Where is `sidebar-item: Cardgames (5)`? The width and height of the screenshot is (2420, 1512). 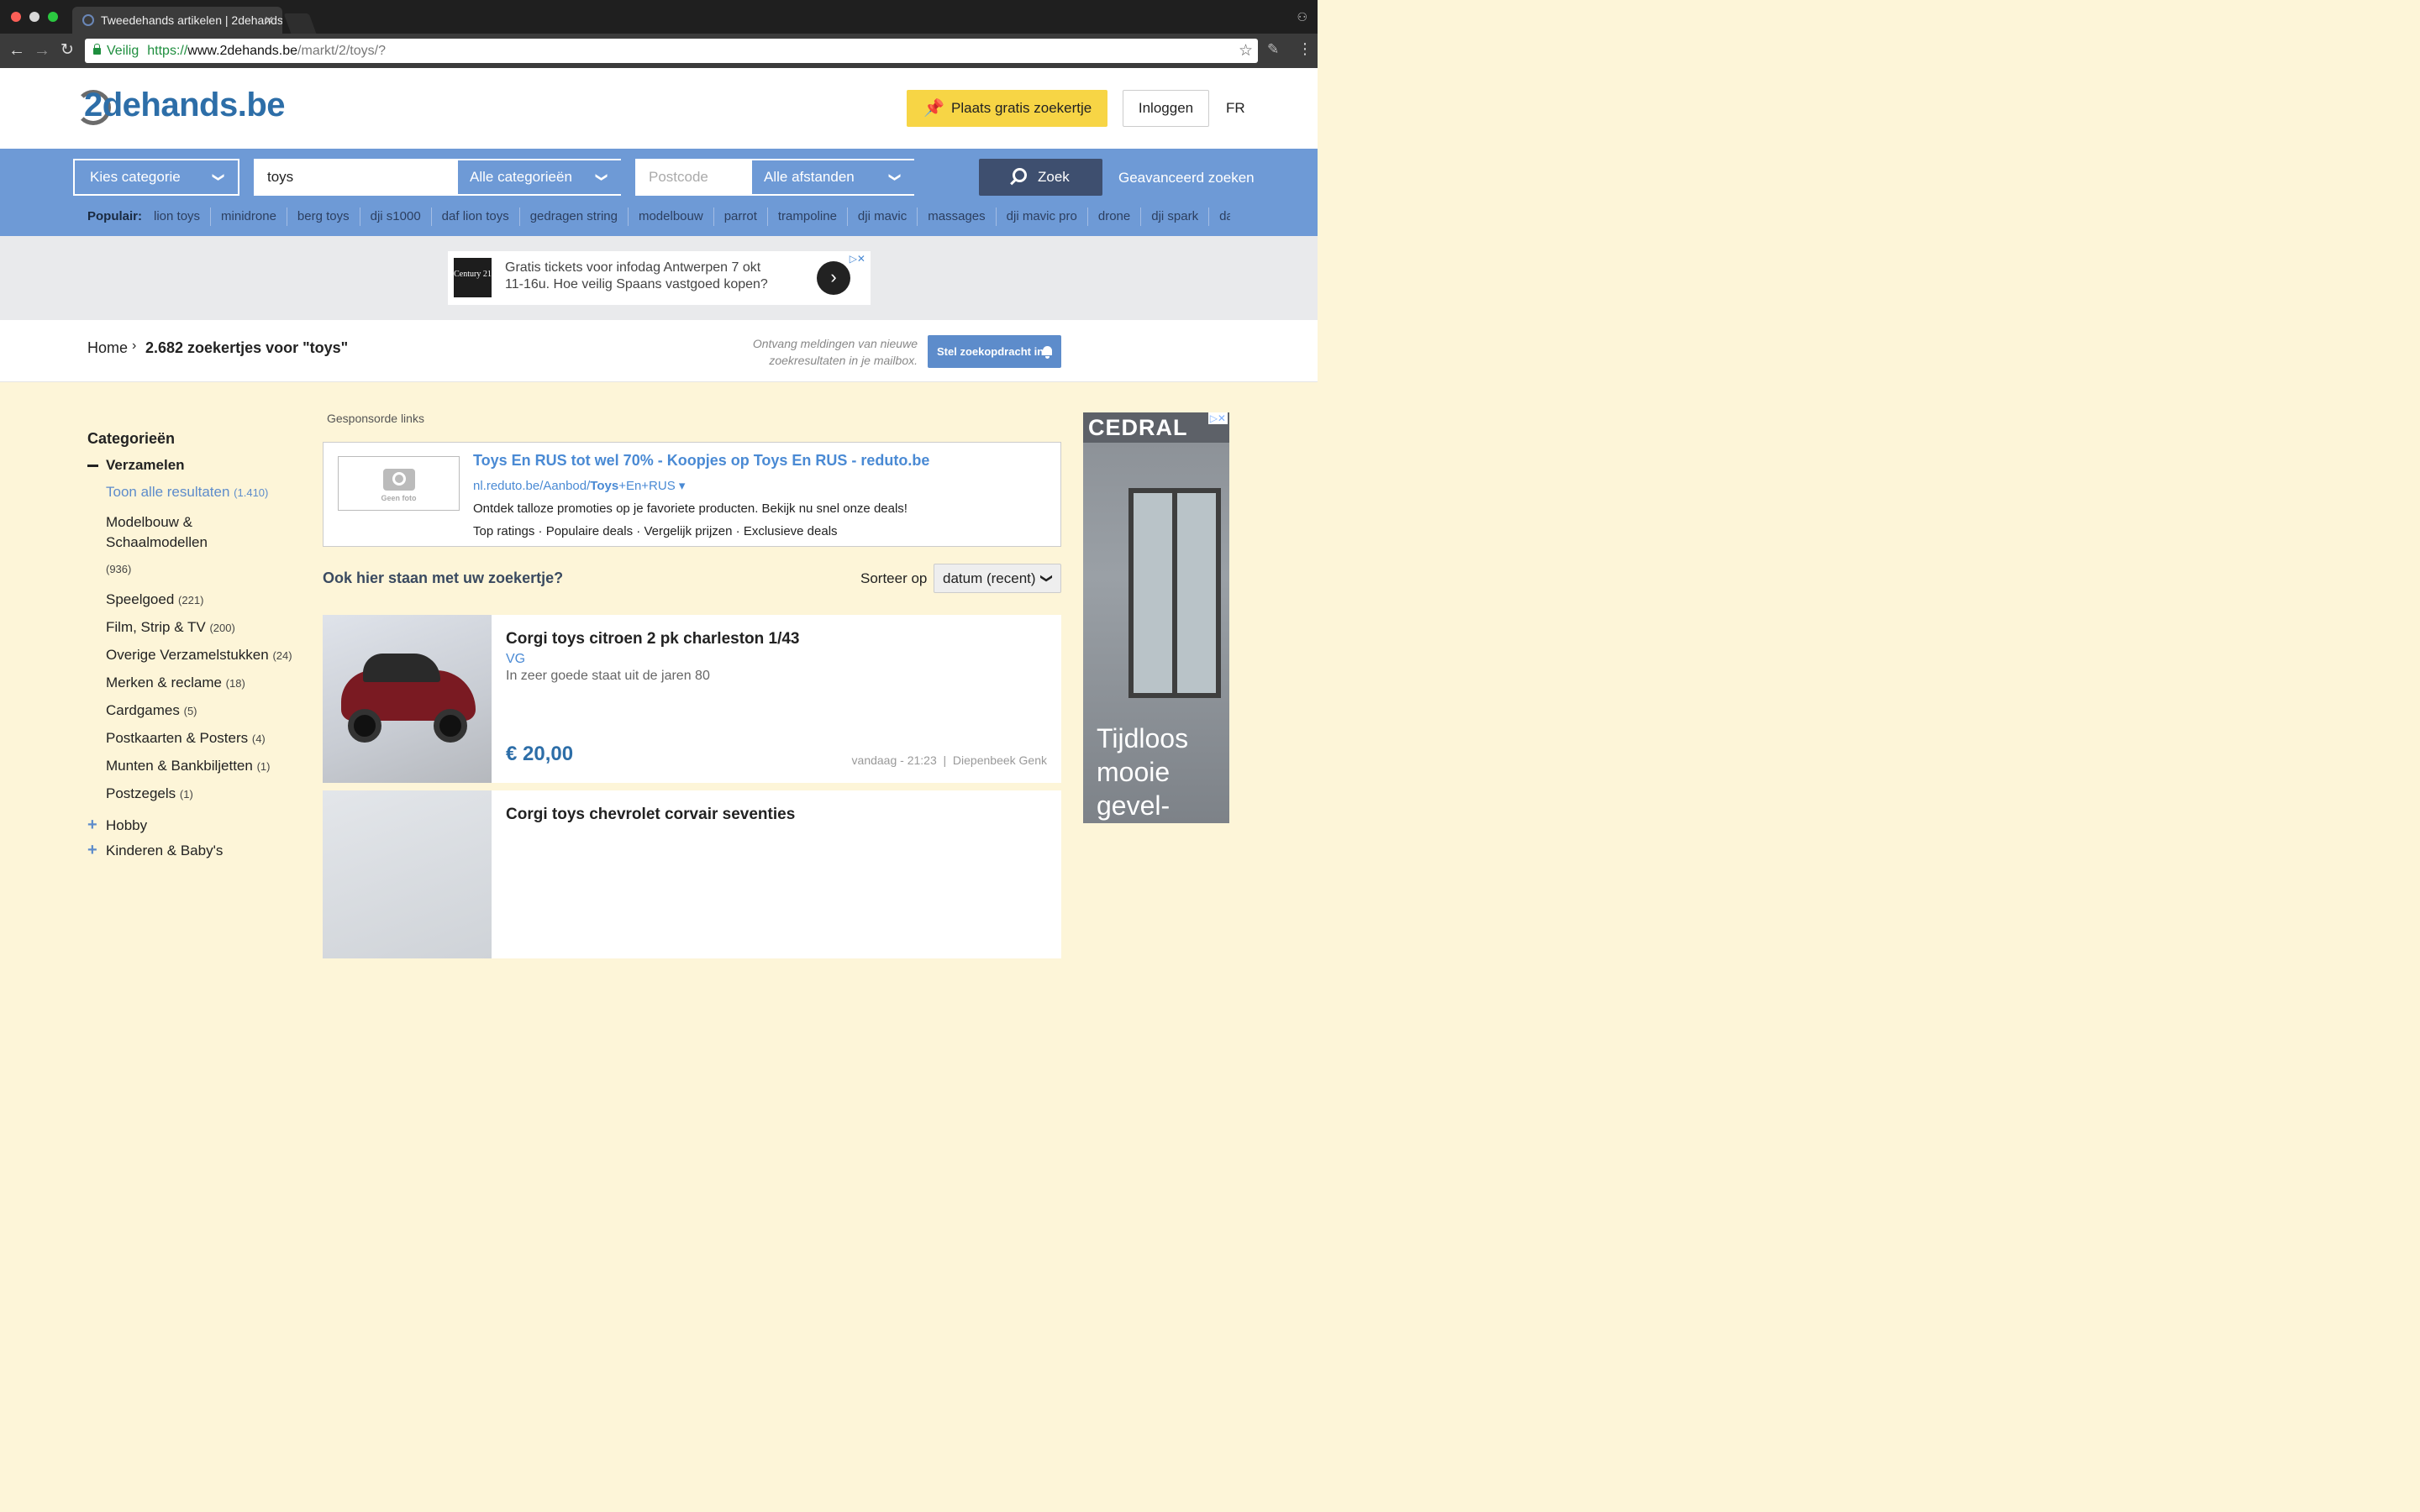
sidebar-item: Cardgames (5) is located at coordinates (192, 711).